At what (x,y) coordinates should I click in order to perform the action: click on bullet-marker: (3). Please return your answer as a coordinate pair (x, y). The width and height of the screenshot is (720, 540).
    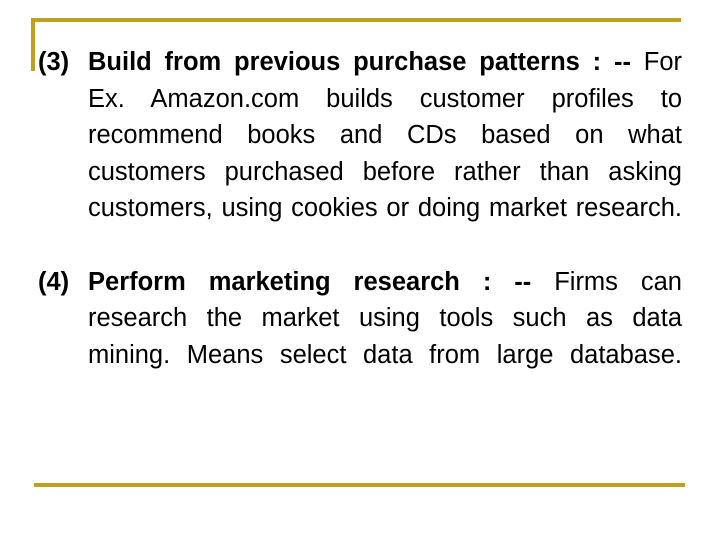
    Looking at the image, I should click on (54, 62).